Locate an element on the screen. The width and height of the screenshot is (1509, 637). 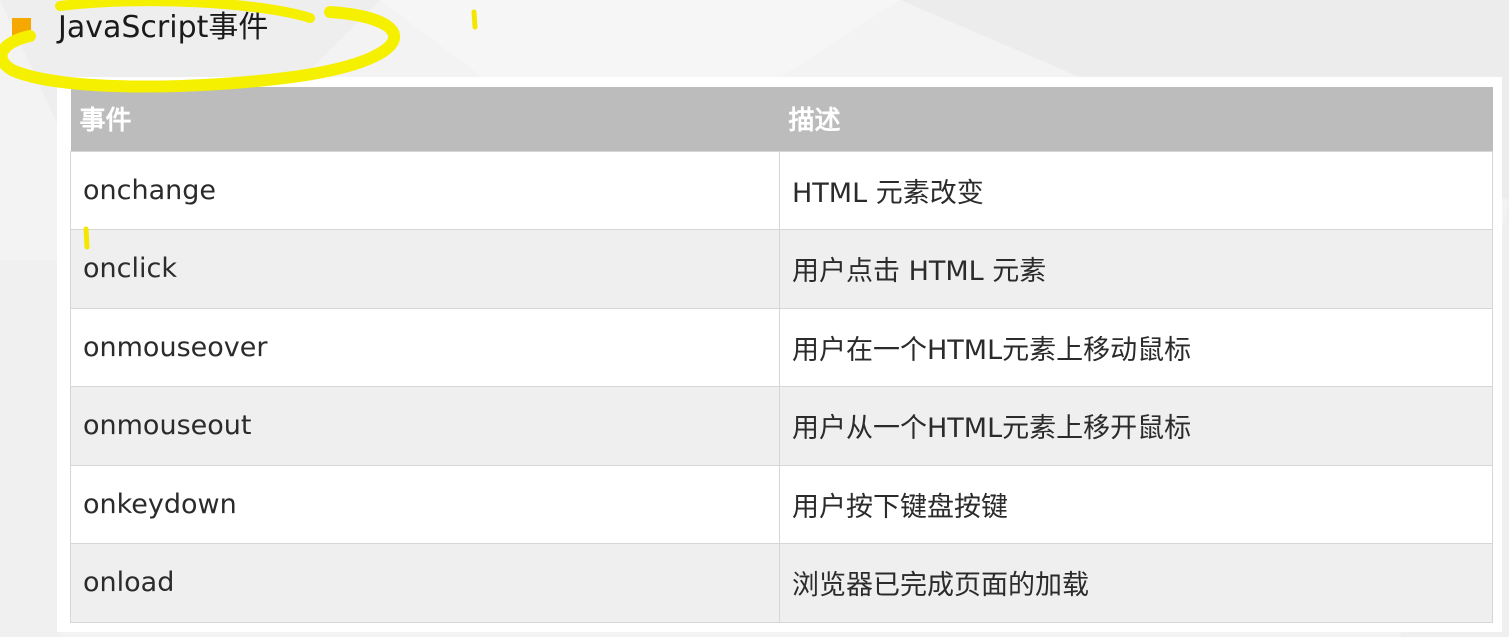
event-description-cell: HTML 元素改变 is located at coordinates (1136, 190).